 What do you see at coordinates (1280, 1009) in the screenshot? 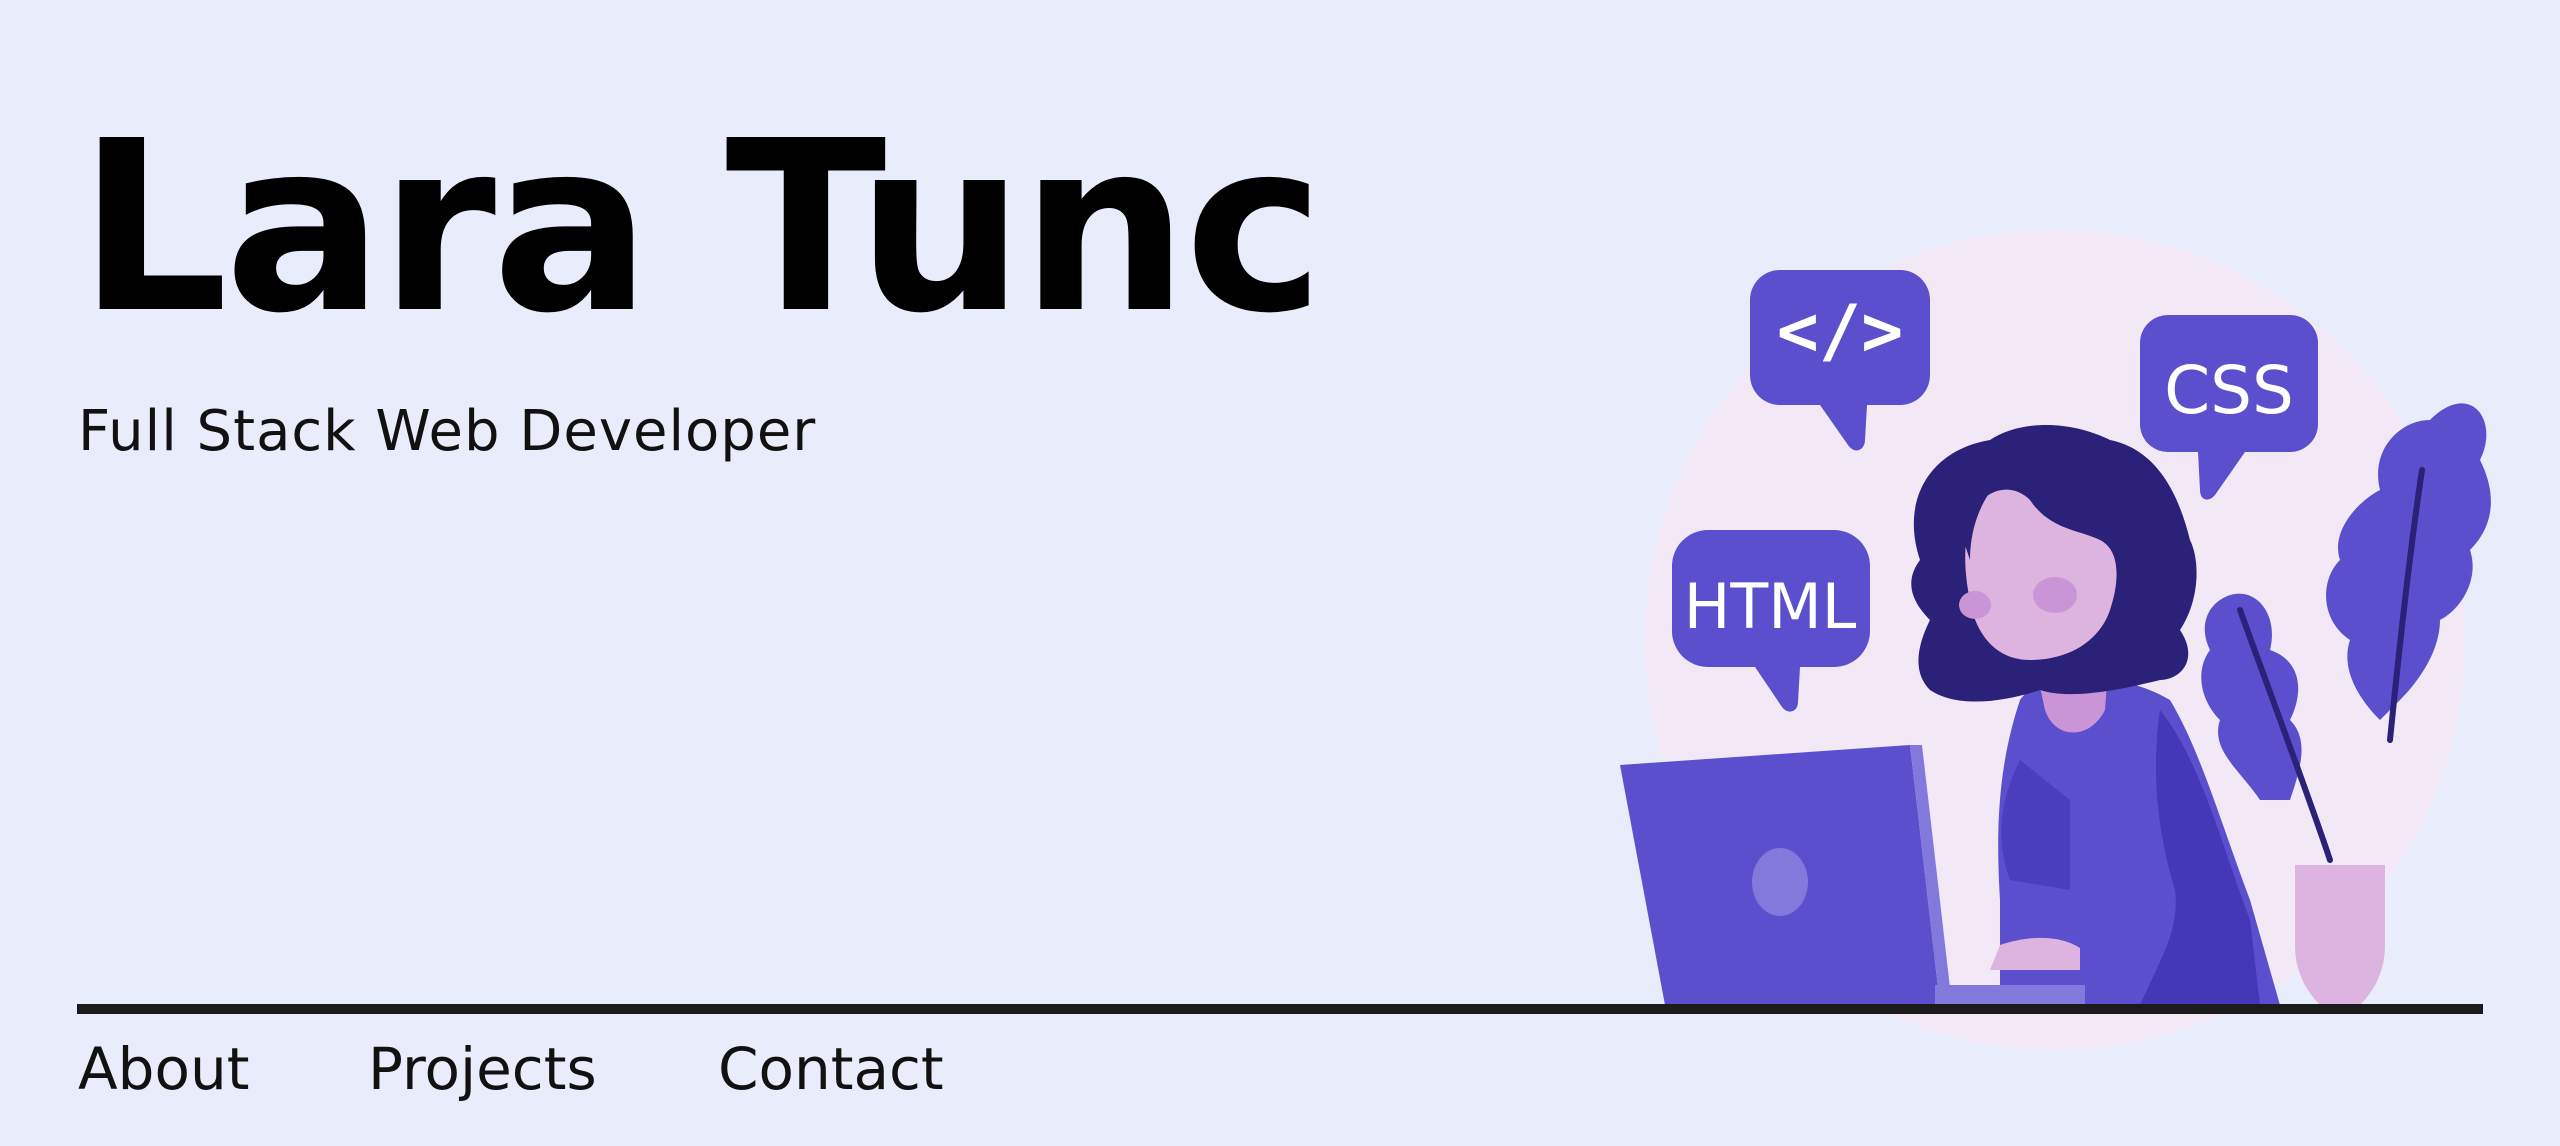
I see `divider` at bounding box center [1280, 1009].